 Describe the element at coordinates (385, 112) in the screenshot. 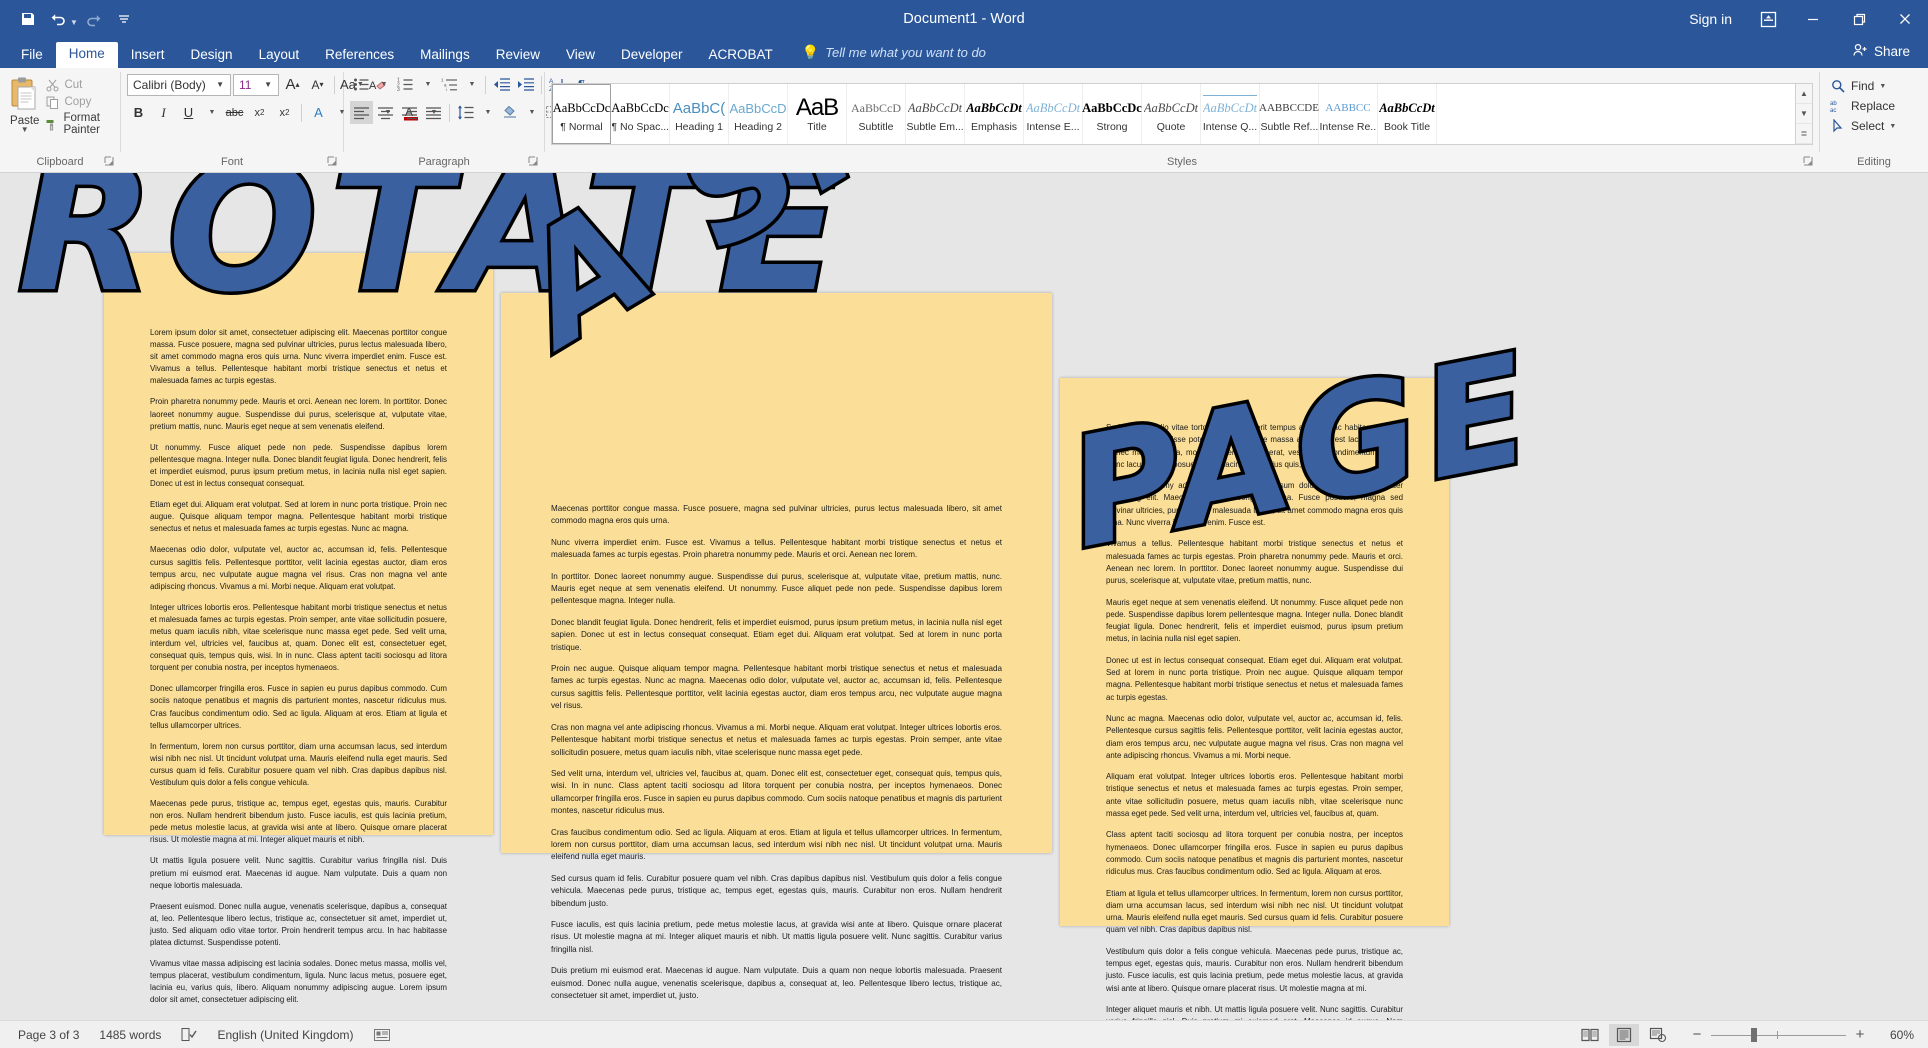

I see `align-center-button` at that location.